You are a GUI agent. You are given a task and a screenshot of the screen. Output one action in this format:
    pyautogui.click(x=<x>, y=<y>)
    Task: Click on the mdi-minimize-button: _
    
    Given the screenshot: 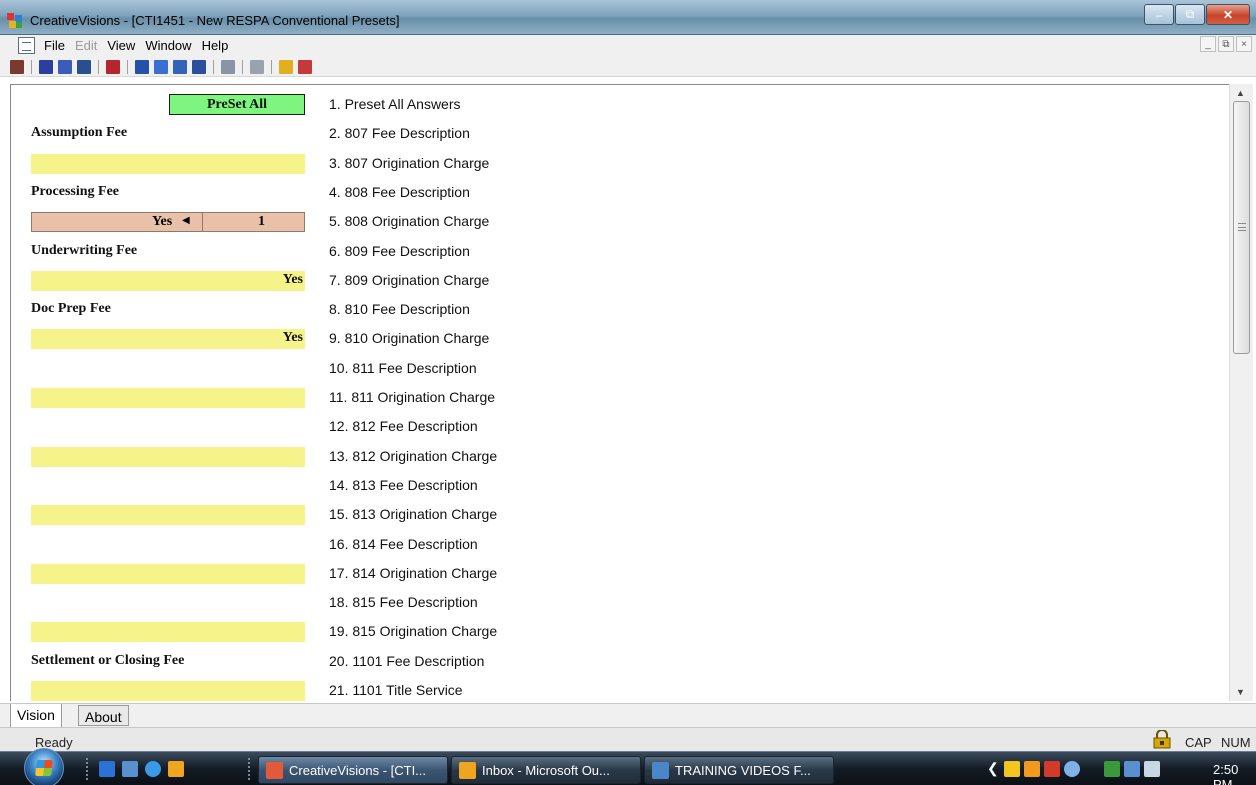 What is the action you would take?
    pyautogui.click(x=1208, y=44)
    